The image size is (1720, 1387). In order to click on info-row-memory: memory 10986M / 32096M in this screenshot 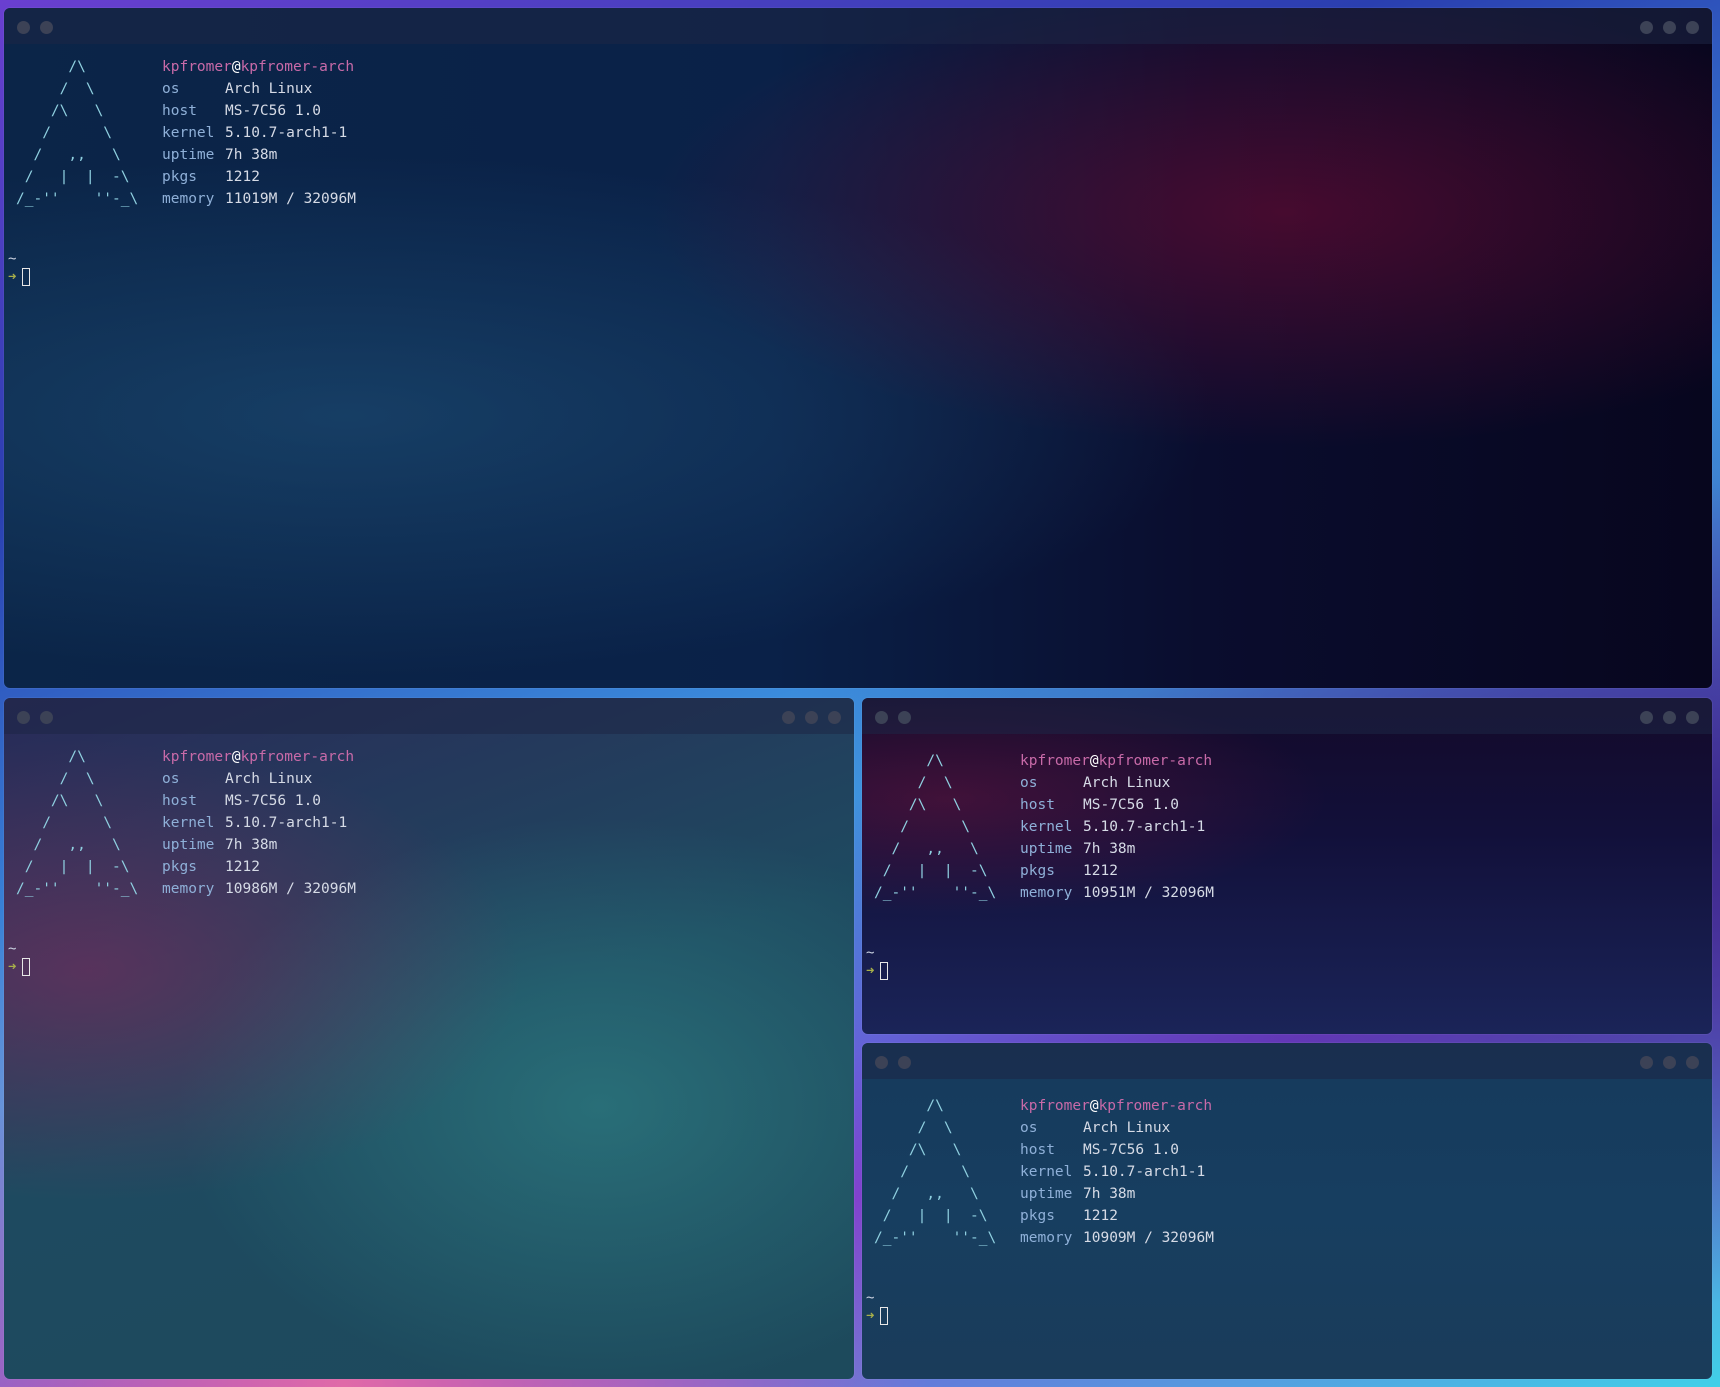, I will do `click(259, 889)`.